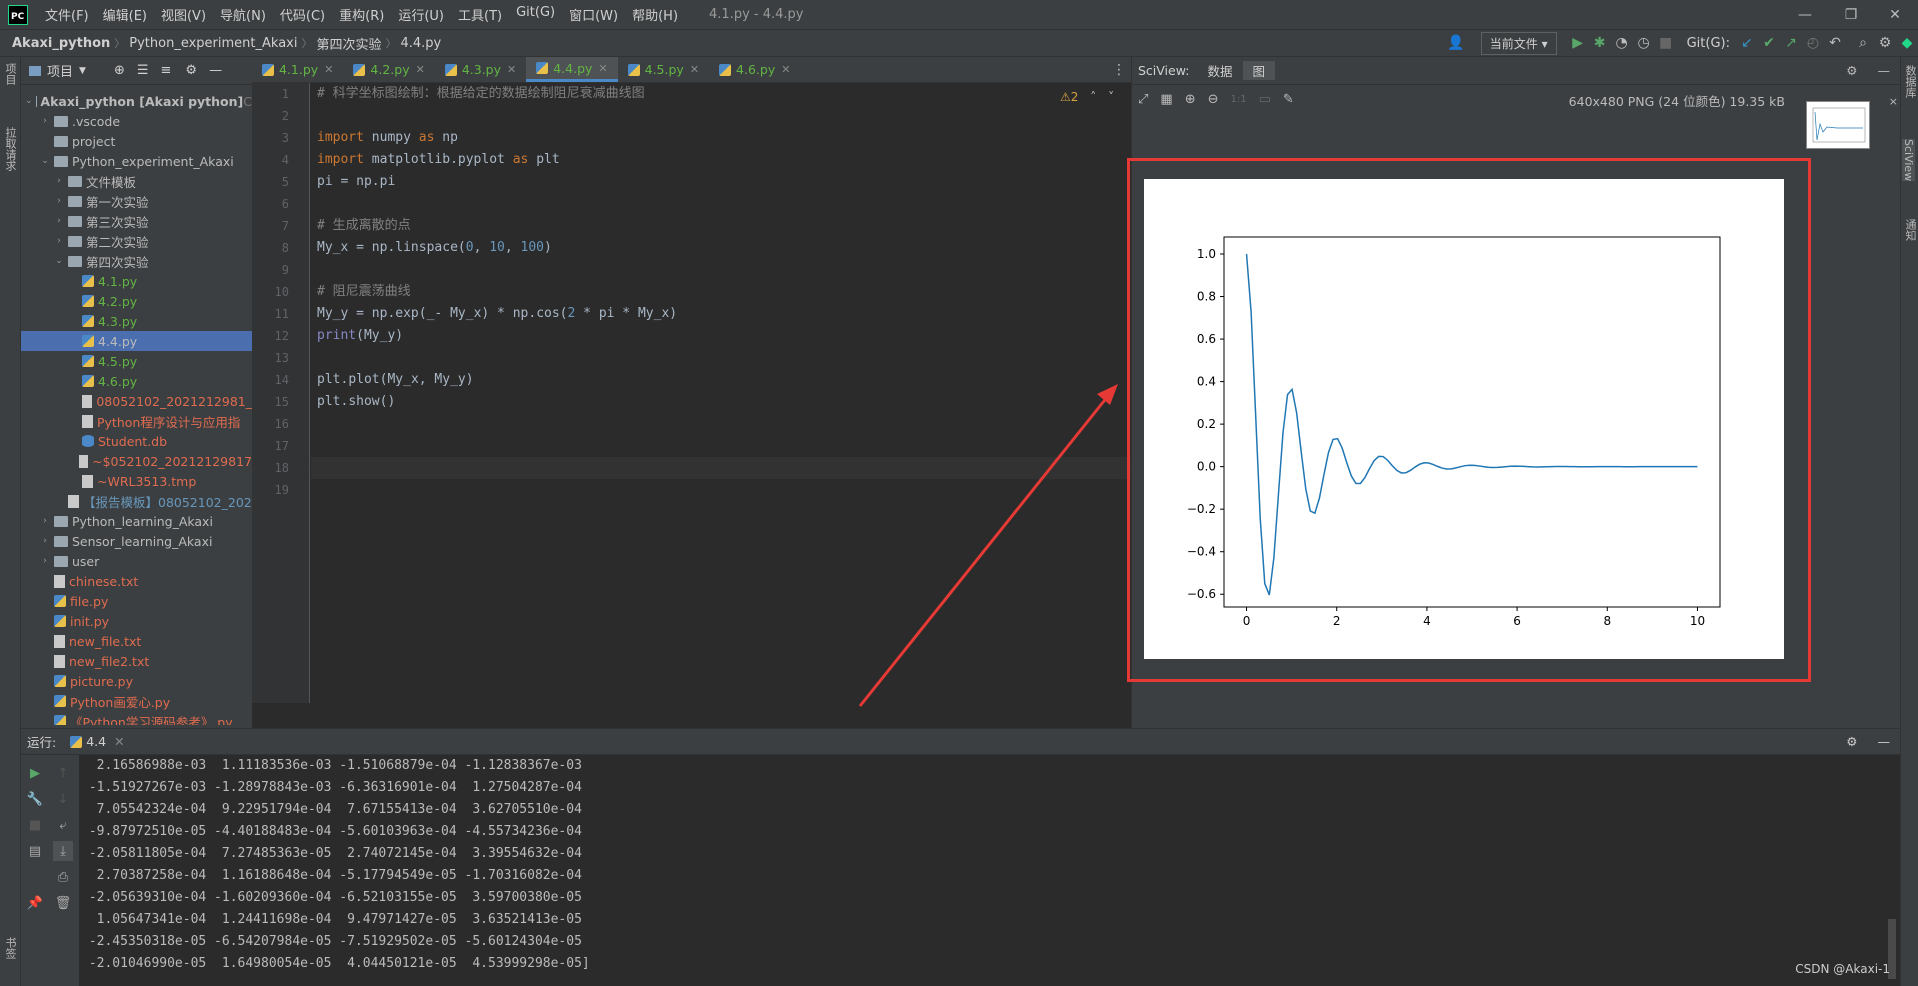 This screenshot has height=986, width=1918. I want to click on run-tab-4-4: 4.4, so click(96, 741).